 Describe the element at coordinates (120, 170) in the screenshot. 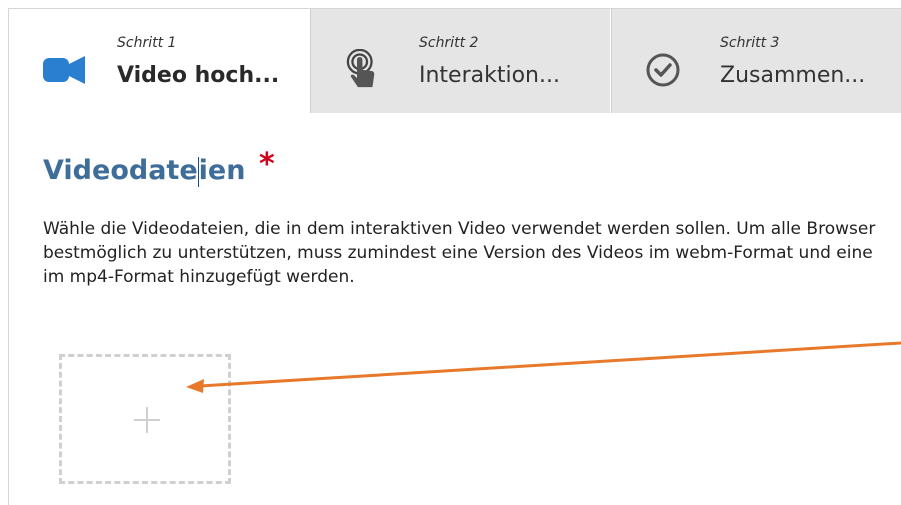

I see `section-title-part1: Videodate` at that location.